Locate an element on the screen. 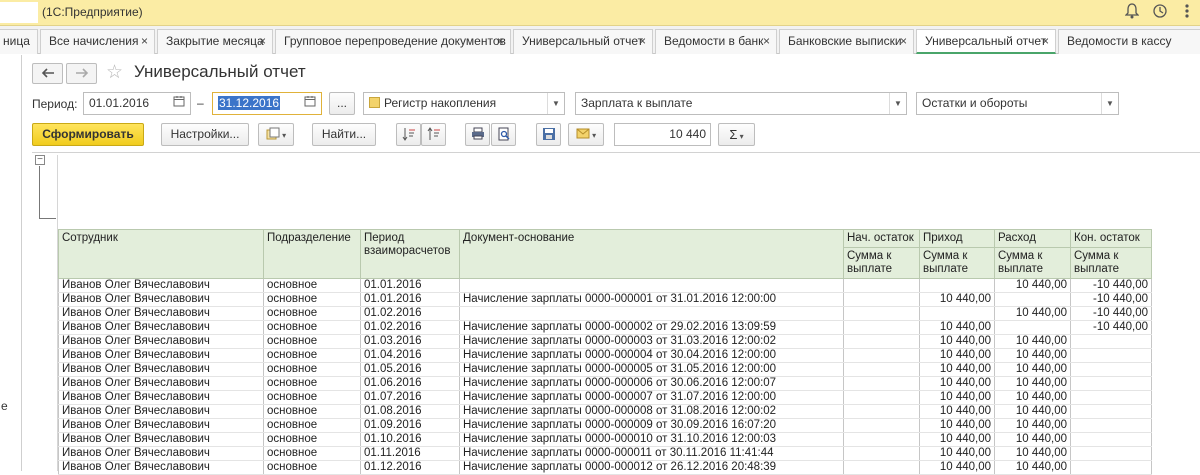 The image size is (1200, 475). cell-period: 01.07.2016 is located at coordinates (410, 397).